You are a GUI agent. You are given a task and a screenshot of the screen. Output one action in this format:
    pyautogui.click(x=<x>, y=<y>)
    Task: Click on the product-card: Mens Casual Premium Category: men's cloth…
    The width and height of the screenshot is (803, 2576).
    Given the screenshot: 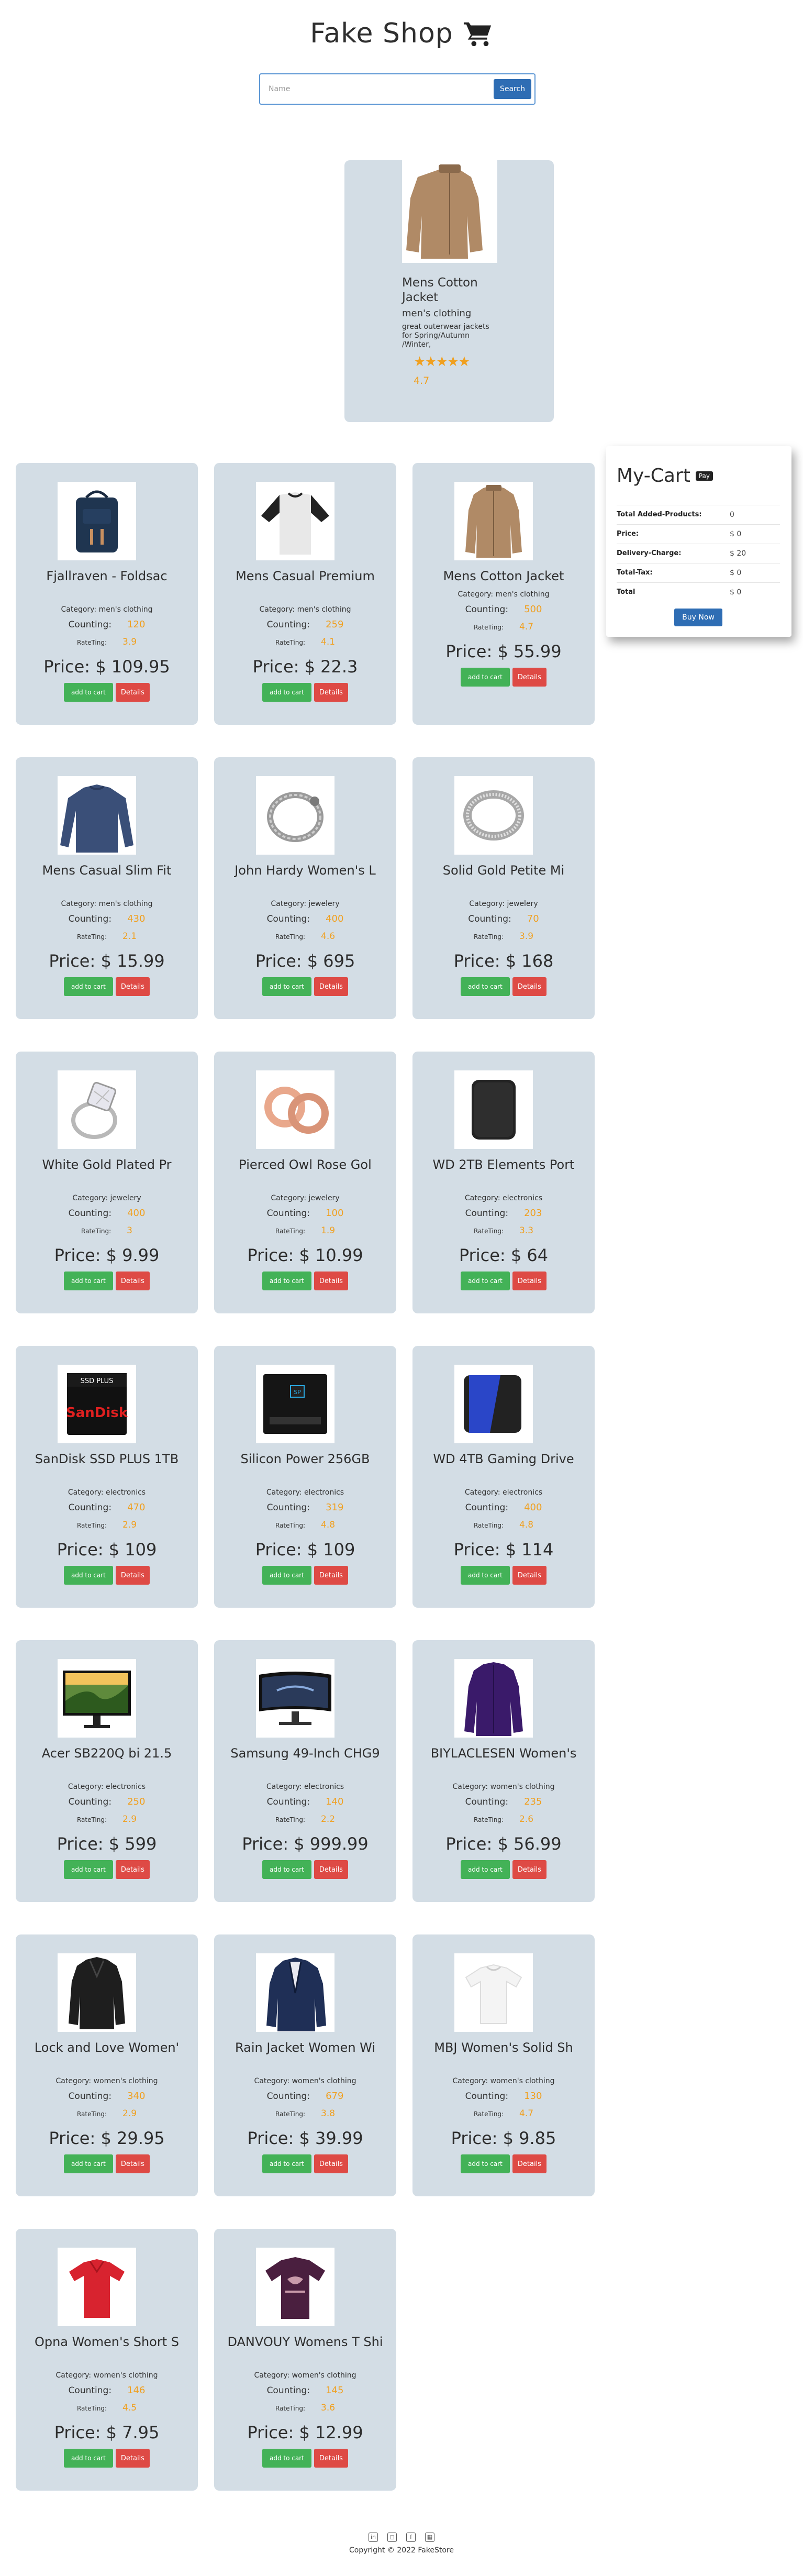 What is the action you would take?
    pyautogui.click(x=305, y=594)
    